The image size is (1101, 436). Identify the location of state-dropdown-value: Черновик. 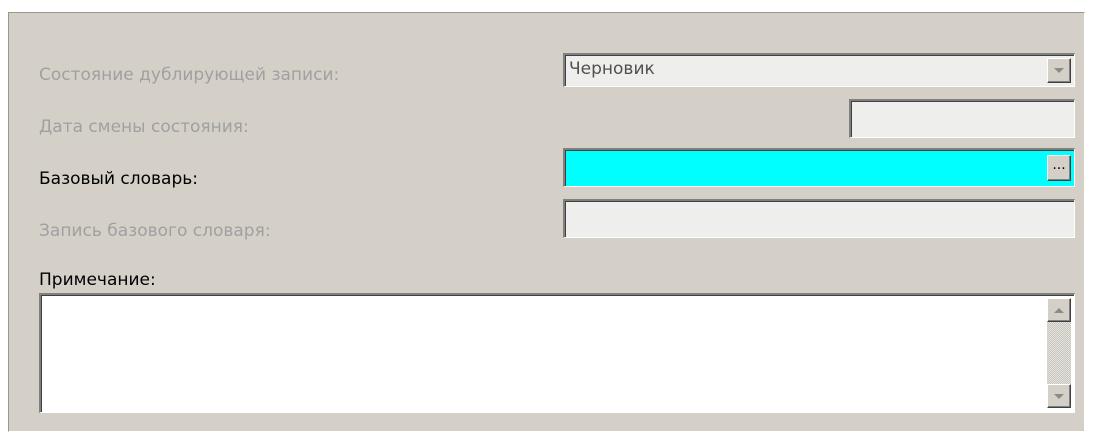
(612, 69).